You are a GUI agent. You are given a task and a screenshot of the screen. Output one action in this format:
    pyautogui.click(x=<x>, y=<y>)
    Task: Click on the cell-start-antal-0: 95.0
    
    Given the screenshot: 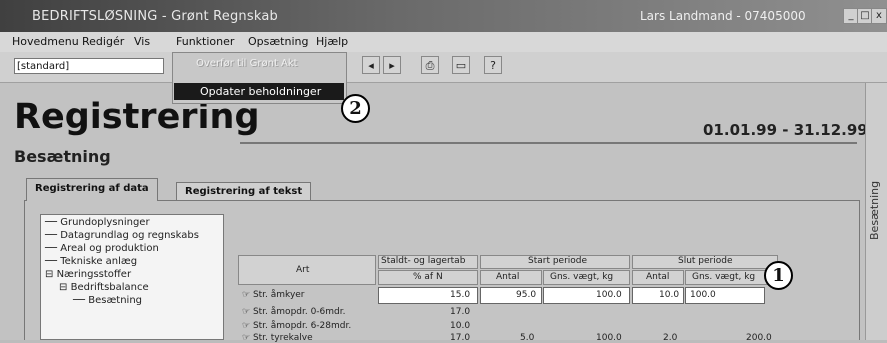 What is the action you would take?
    pyautogui.click(x=526, y=295)
    